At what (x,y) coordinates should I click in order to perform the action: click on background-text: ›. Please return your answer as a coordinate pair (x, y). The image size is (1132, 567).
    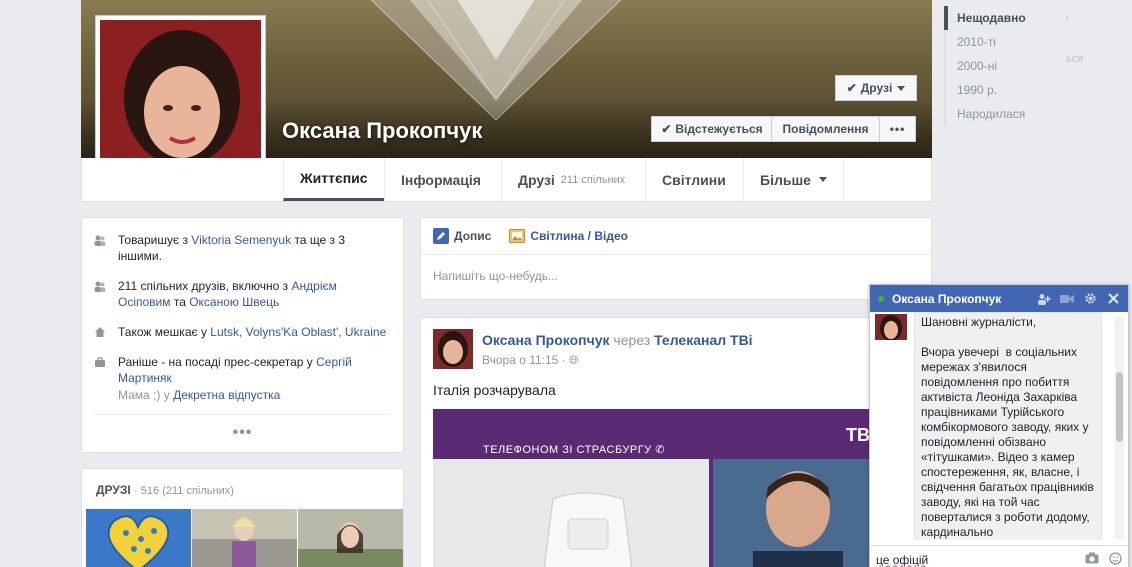
    Looking at the image, I should click on (1067, 18).